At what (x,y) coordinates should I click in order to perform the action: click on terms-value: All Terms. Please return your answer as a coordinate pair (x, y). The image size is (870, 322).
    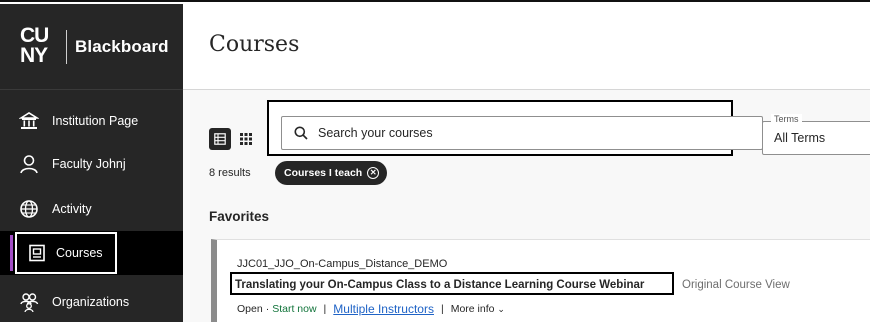
    Looking at the image, I should click on (800, 138).